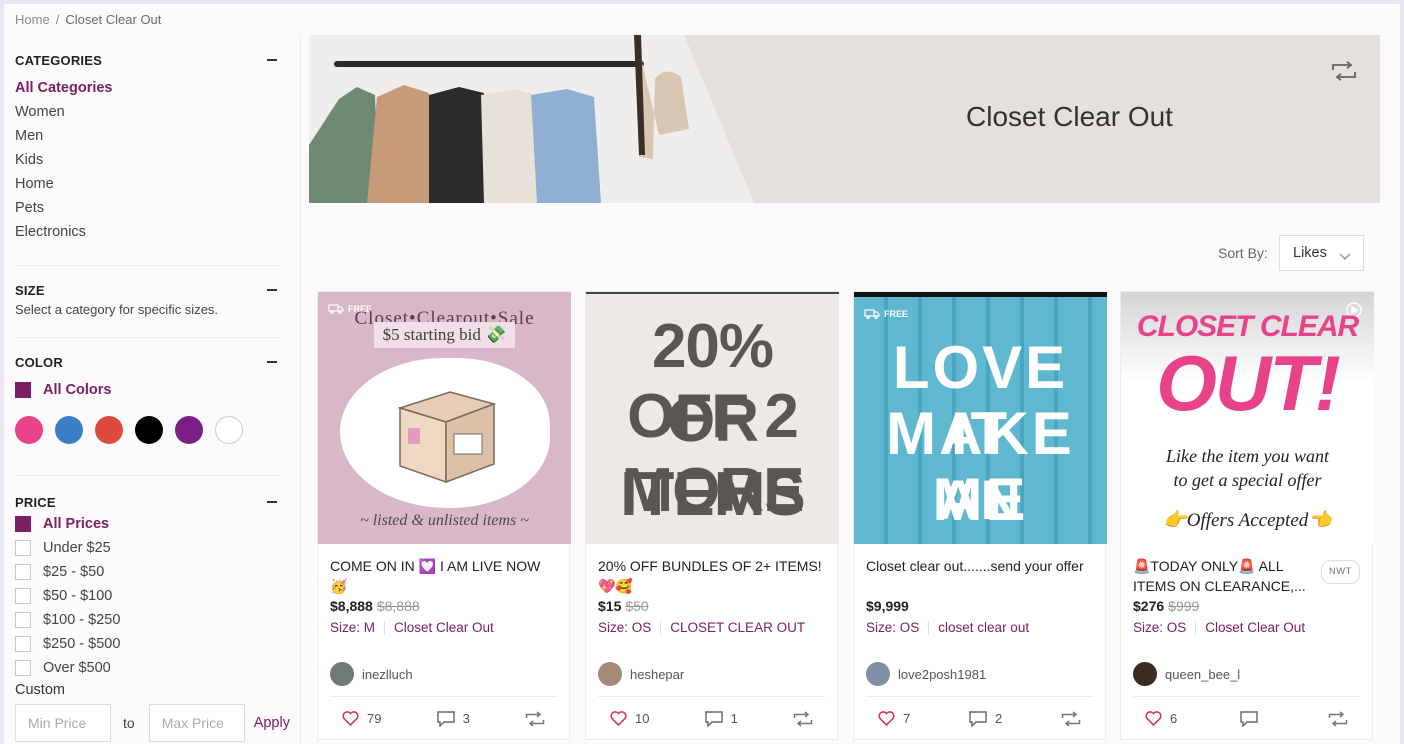 This screenshot has height=744, width=1404. What do you see at coordinates (361, 718) in the screenshot?
I see `like-button: 79` at bounding box center [361, 718].